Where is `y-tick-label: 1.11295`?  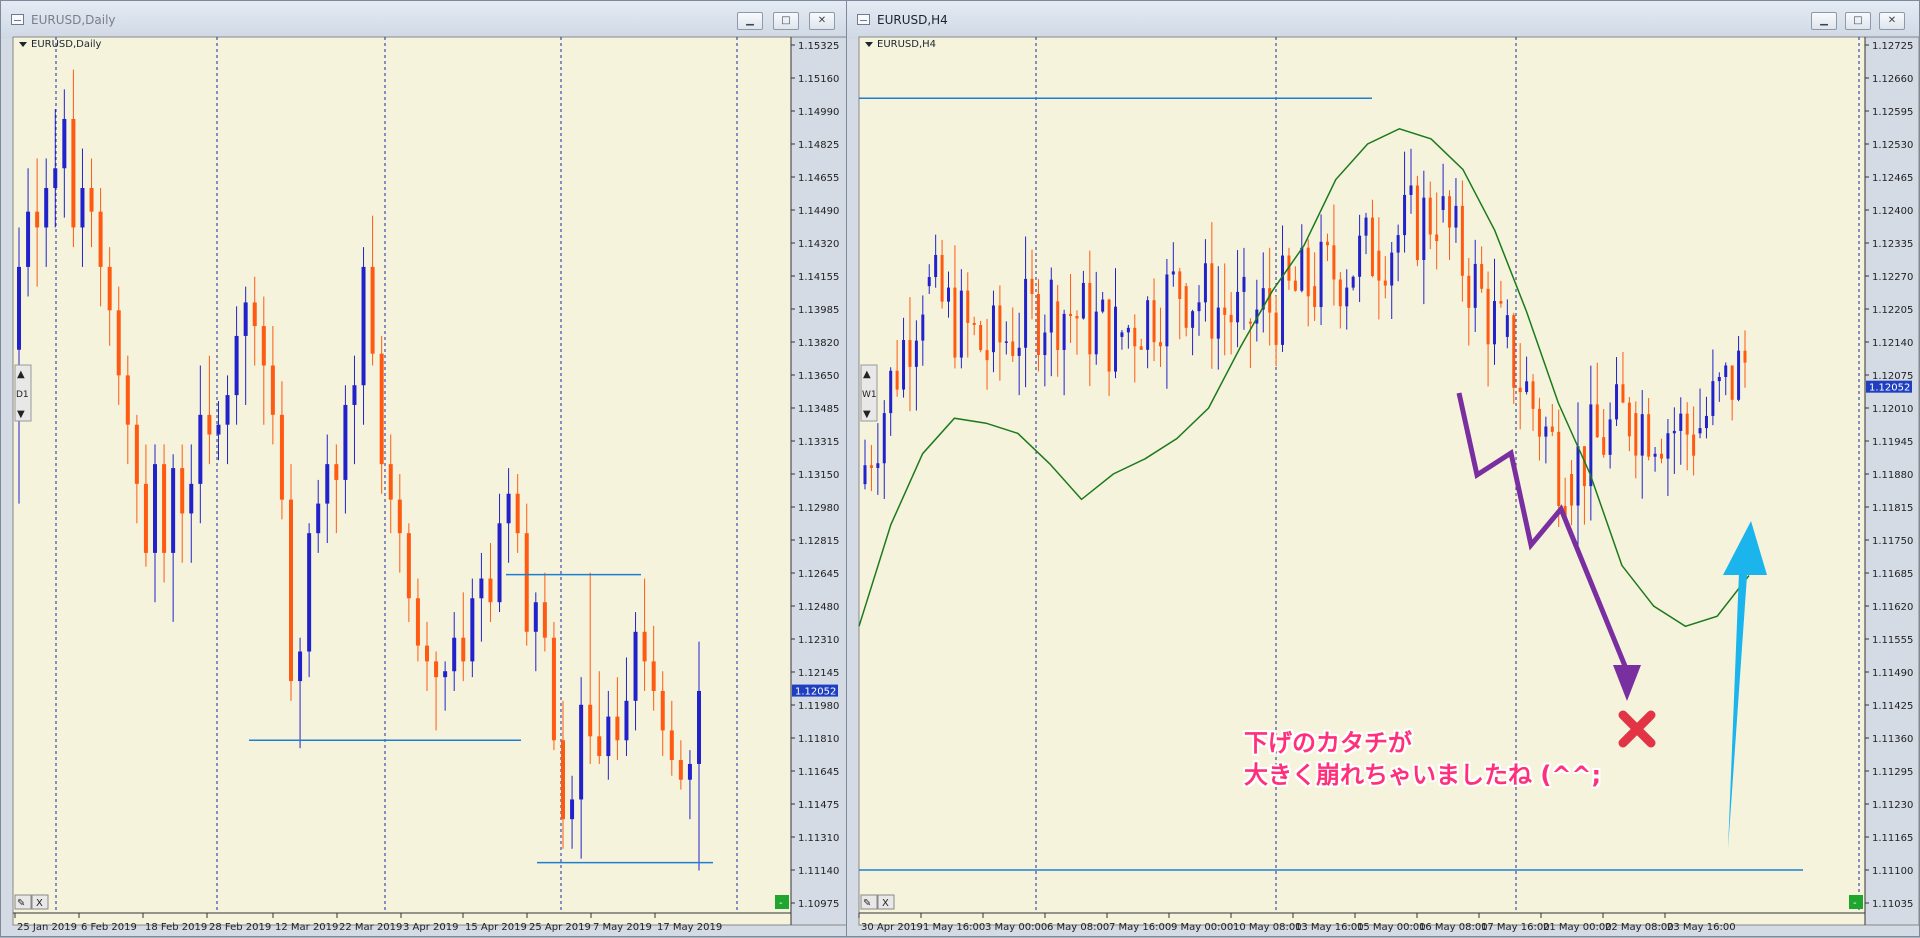 y-tick-label: 1.11295 is located at coordinates (1892, 772).